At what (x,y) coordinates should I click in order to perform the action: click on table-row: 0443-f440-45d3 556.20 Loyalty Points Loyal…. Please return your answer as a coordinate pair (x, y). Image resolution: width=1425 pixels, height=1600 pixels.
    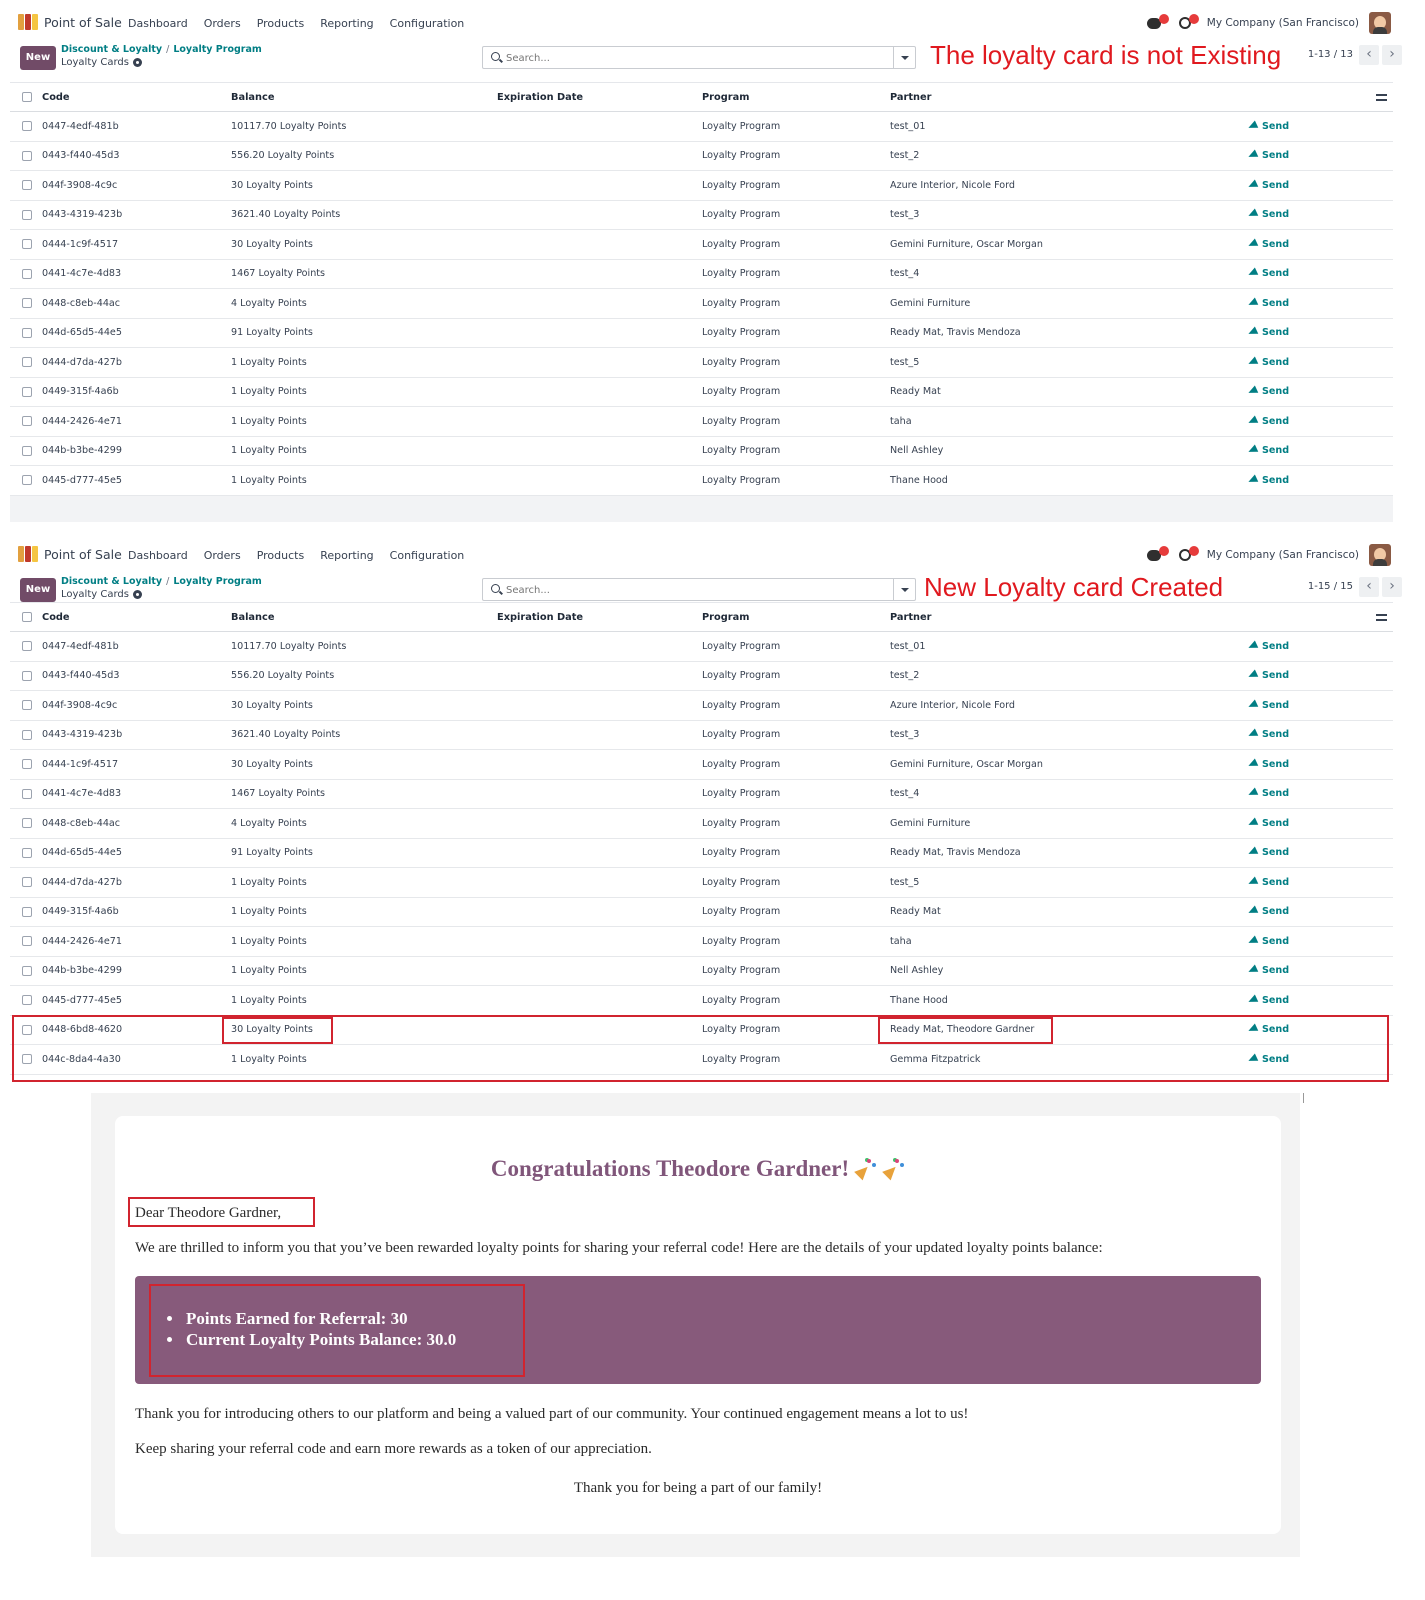
    Looking at the image, I should click on (701, 156).